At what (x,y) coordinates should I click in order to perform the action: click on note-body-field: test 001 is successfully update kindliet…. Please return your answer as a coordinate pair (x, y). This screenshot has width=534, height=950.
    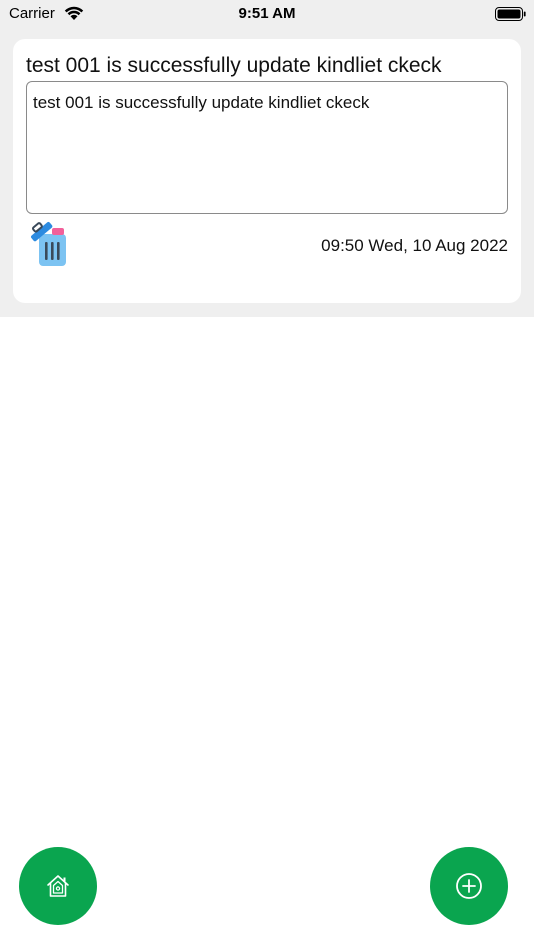
    Looking at the image, I should click on (267, 147).